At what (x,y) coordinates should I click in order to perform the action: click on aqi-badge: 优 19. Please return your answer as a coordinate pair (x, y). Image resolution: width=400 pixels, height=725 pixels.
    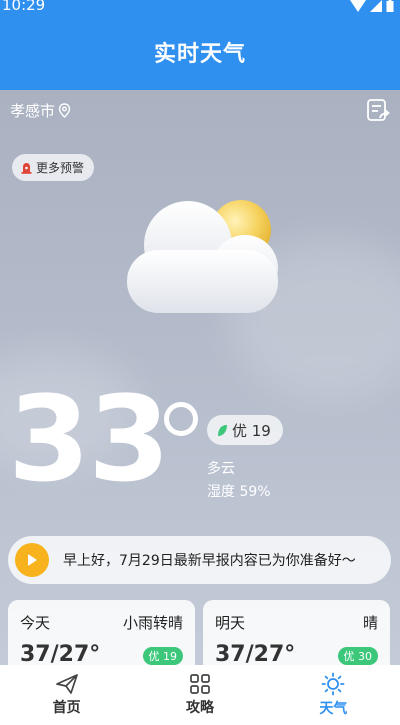
    Looking at the image, I should click on (245, 430).